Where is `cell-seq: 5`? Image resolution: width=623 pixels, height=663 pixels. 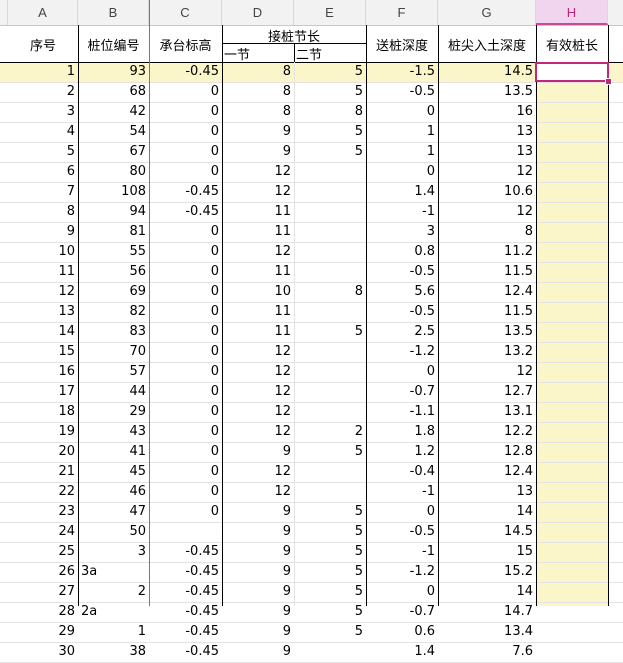
cell-seq: 5 is located at coordinates (43, 152).